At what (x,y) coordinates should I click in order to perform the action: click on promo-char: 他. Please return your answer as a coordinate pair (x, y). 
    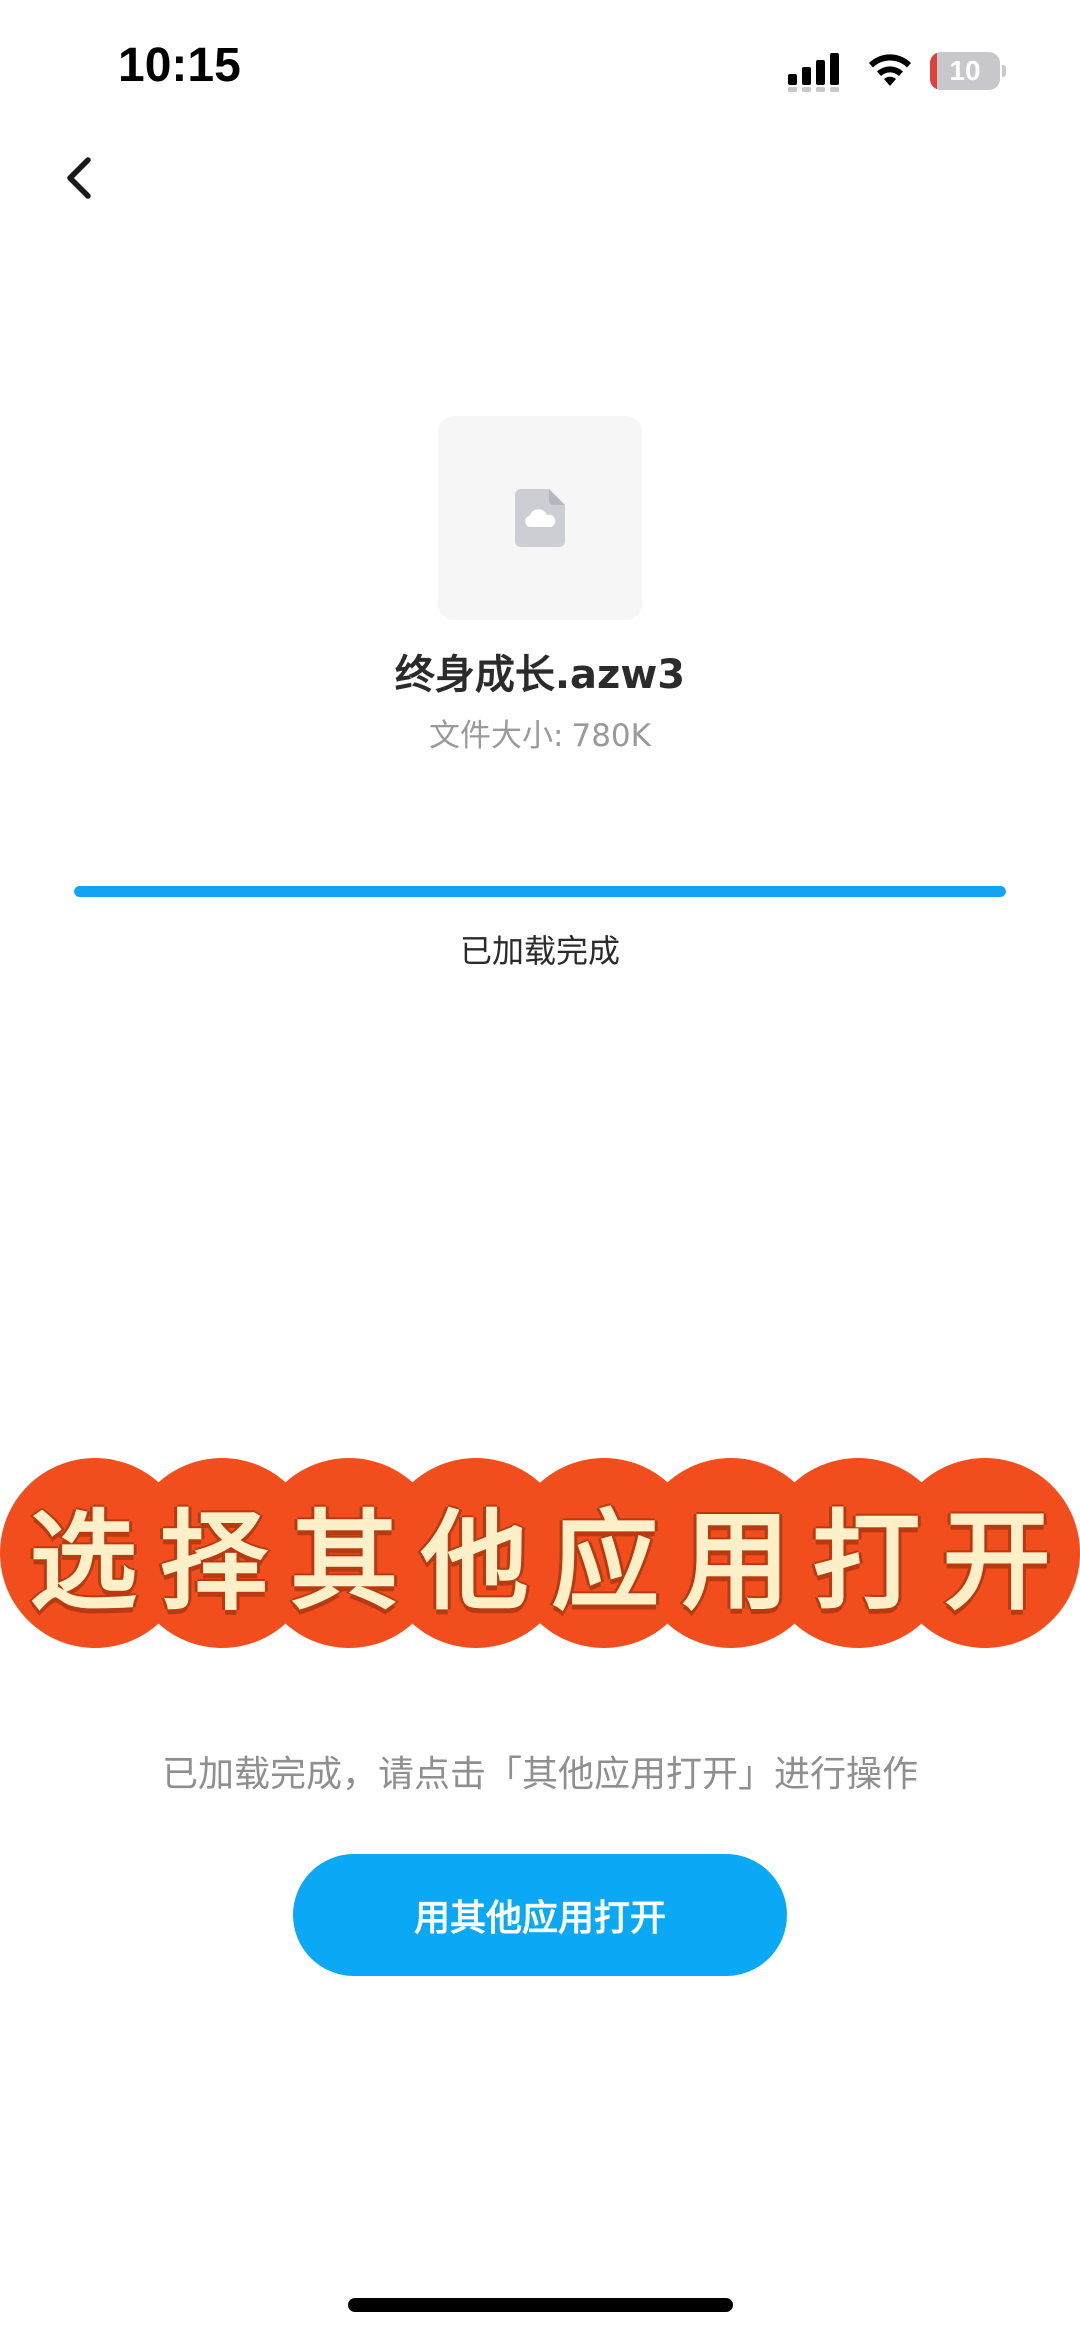
    Looking at the image, I should click on (474, 1562).